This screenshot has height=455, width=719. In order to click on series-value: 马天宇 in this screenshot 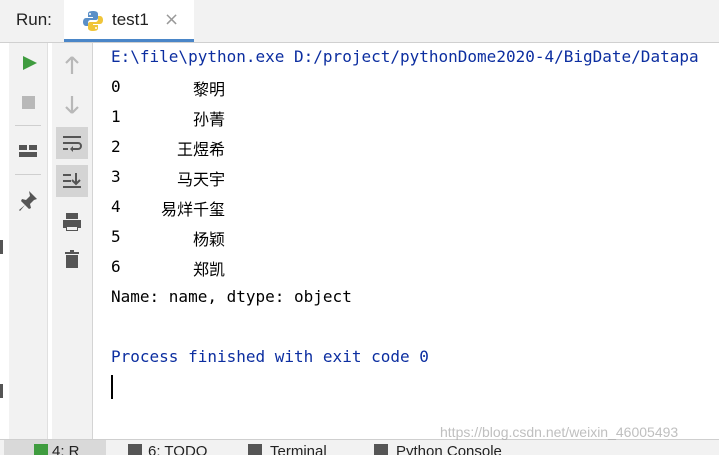, I will do `click(200, 179)`.